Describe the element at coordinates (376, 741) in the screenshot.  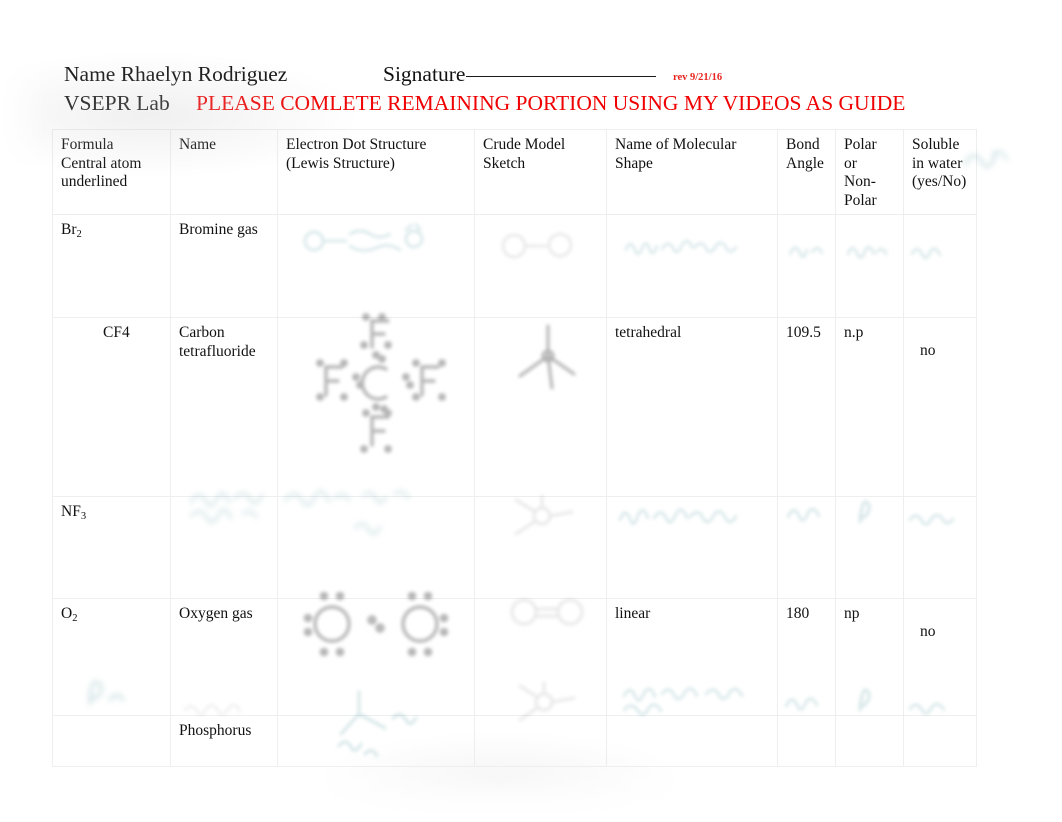
I see `cell-lewis-phosphorus` at that location.